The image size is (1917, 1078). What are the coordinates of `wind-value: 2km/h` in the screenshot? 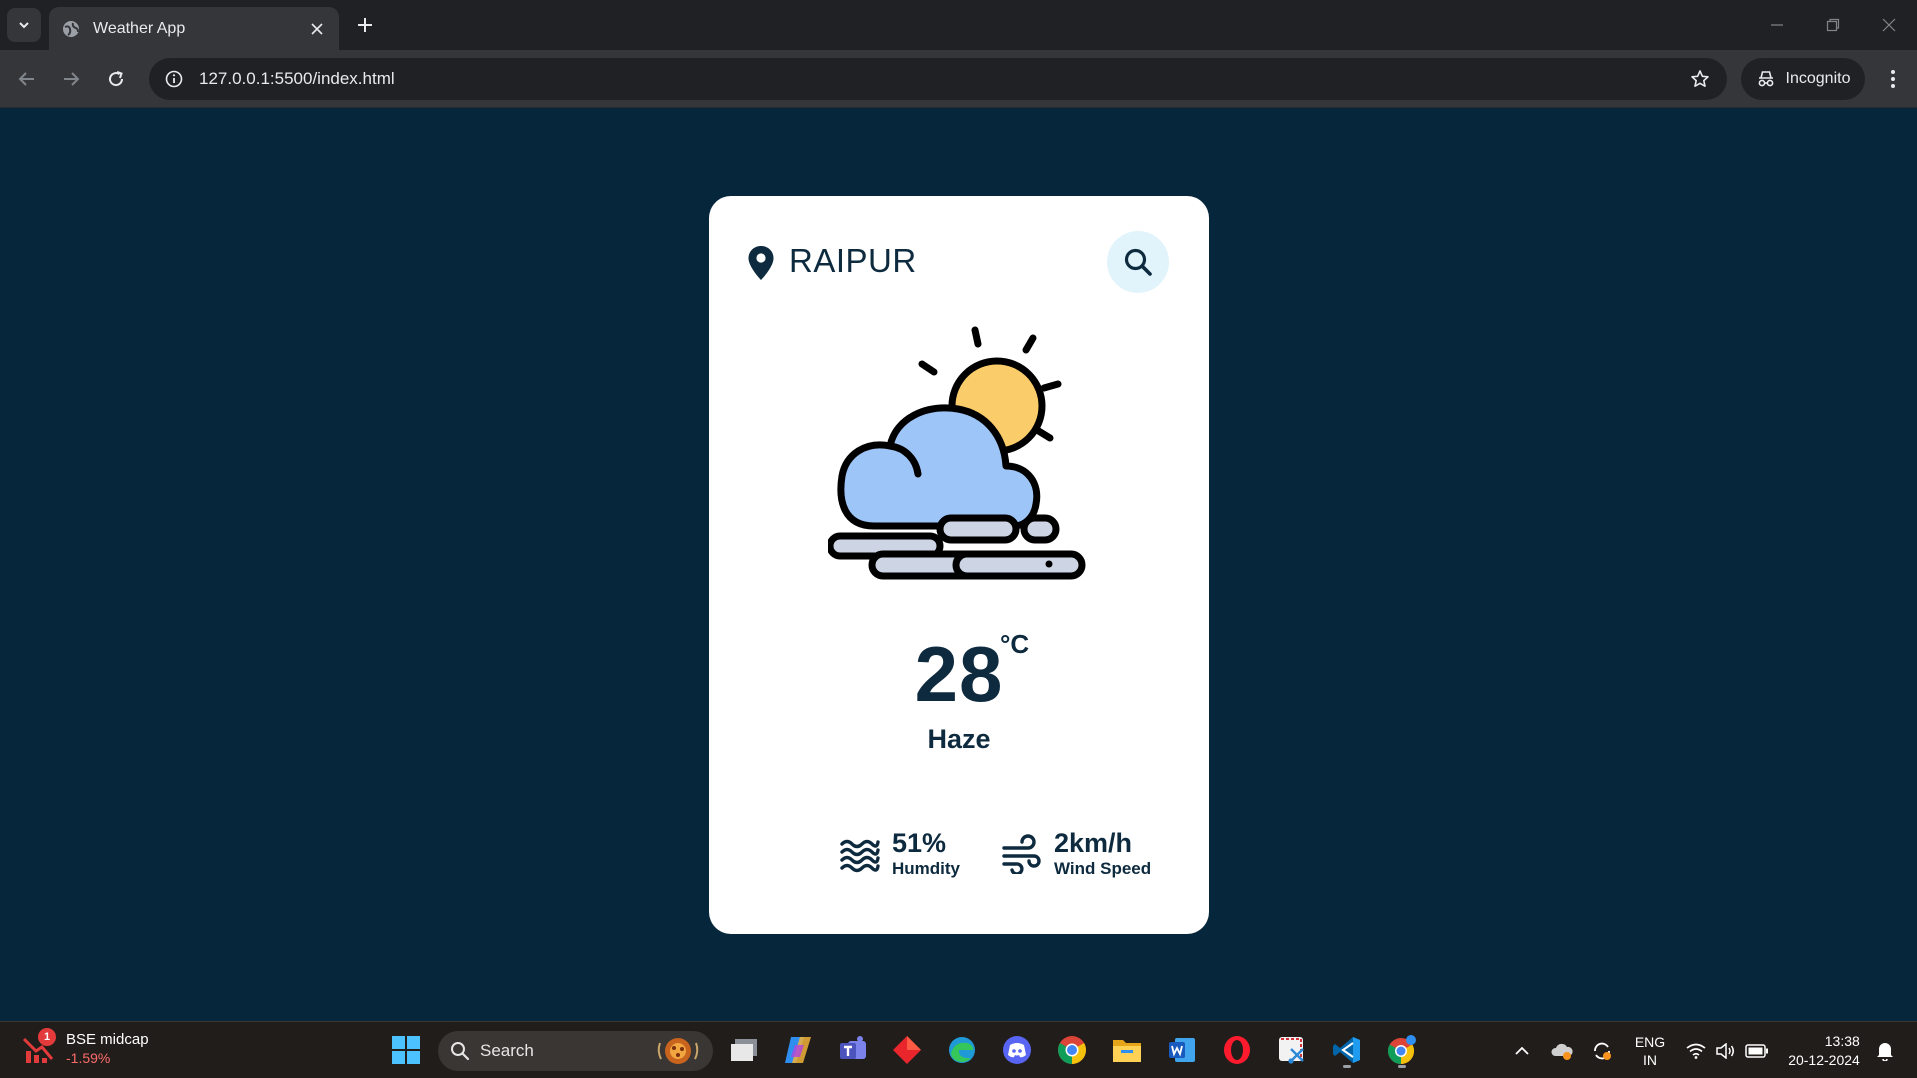 It's located at (1093, 843).